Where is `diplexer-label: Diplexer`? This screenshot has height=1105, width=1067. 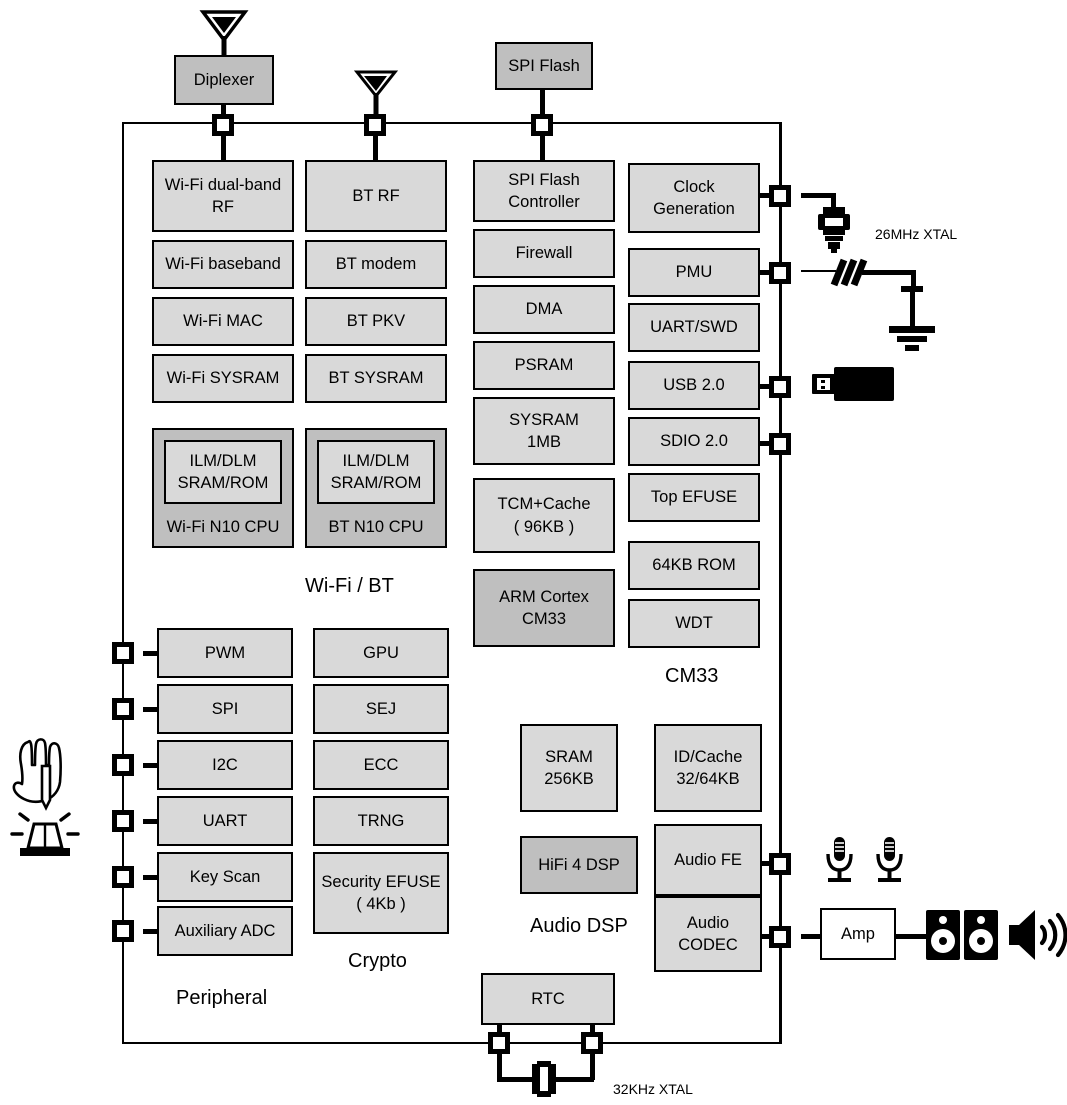
diplexer-label: Diplexer is located at coordinates (224, 79).